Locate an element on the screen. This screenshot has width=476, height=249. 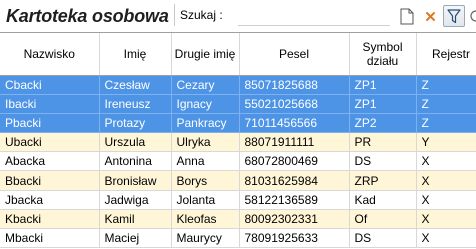
cell-drugie-imie: Kleofas is located at coordinates (205, 219).